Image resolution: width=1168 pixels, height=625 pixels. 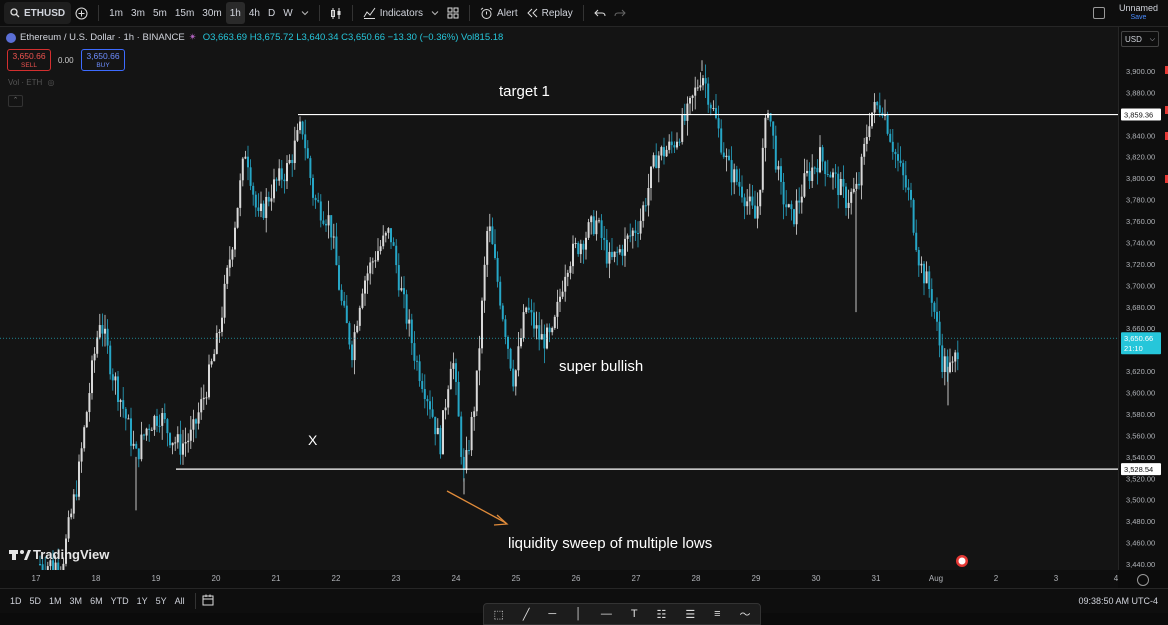 I want to click on chart-type-button, so click(x=336, y=13).